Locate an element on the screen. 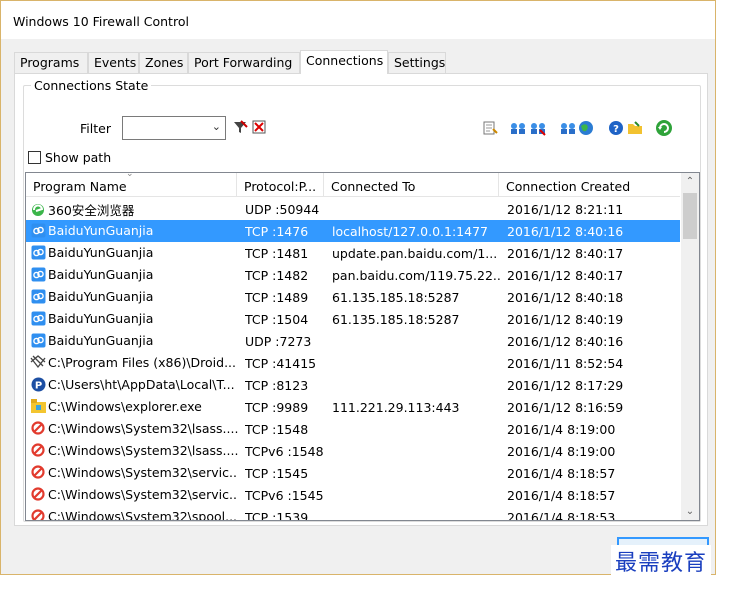  p-app-icon: P is located at coordinates (38, 384).